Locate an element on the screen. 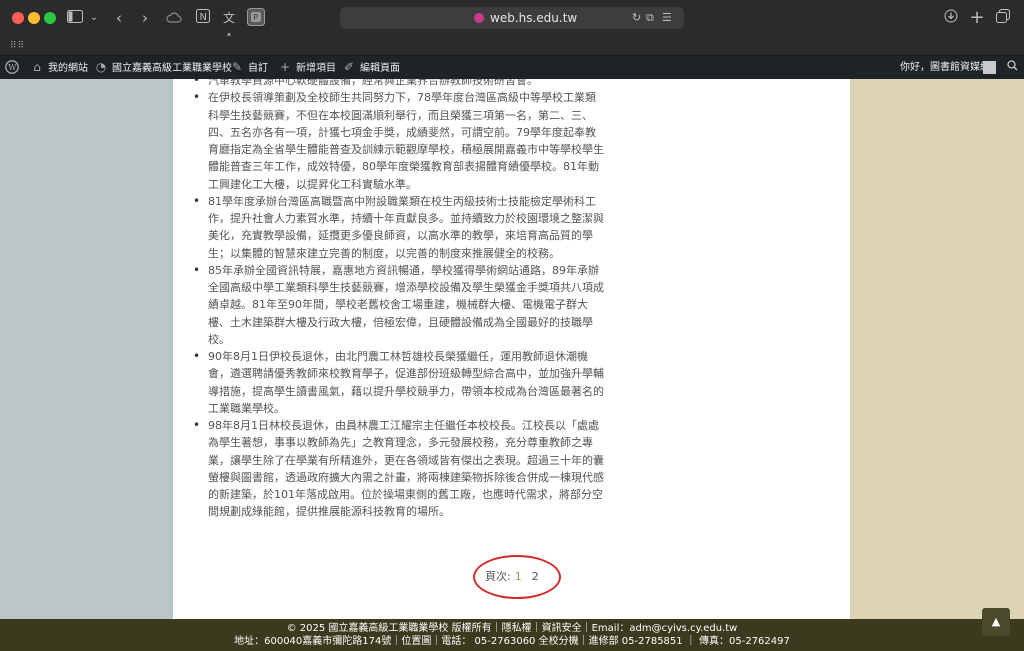  reader-icon: ☰ is located at coordinates (667, 18).